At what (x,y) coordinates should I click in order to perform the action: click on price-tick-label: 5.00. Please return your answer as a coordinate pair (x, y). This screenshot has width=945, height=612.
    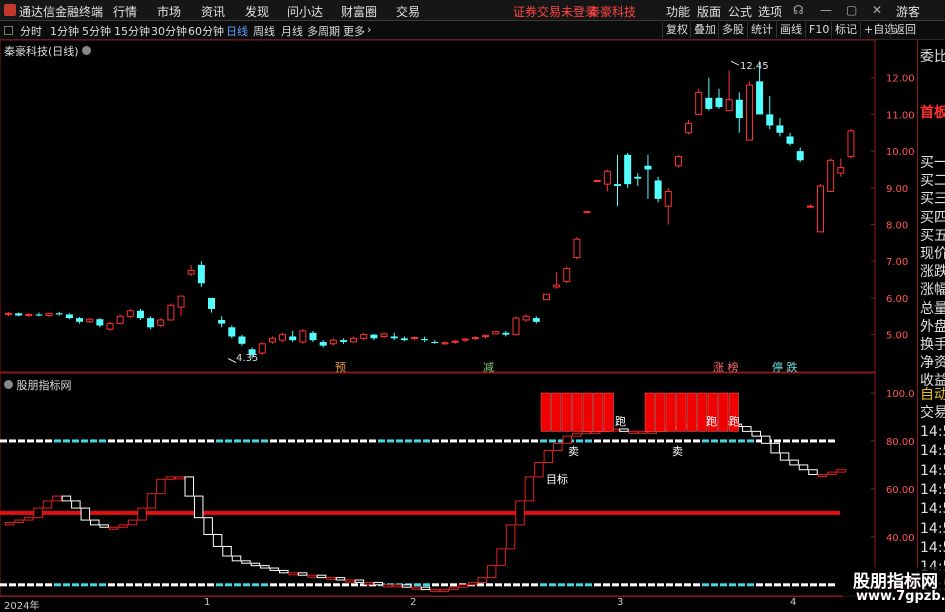
    Looking at the image, I should click on (897, 336).